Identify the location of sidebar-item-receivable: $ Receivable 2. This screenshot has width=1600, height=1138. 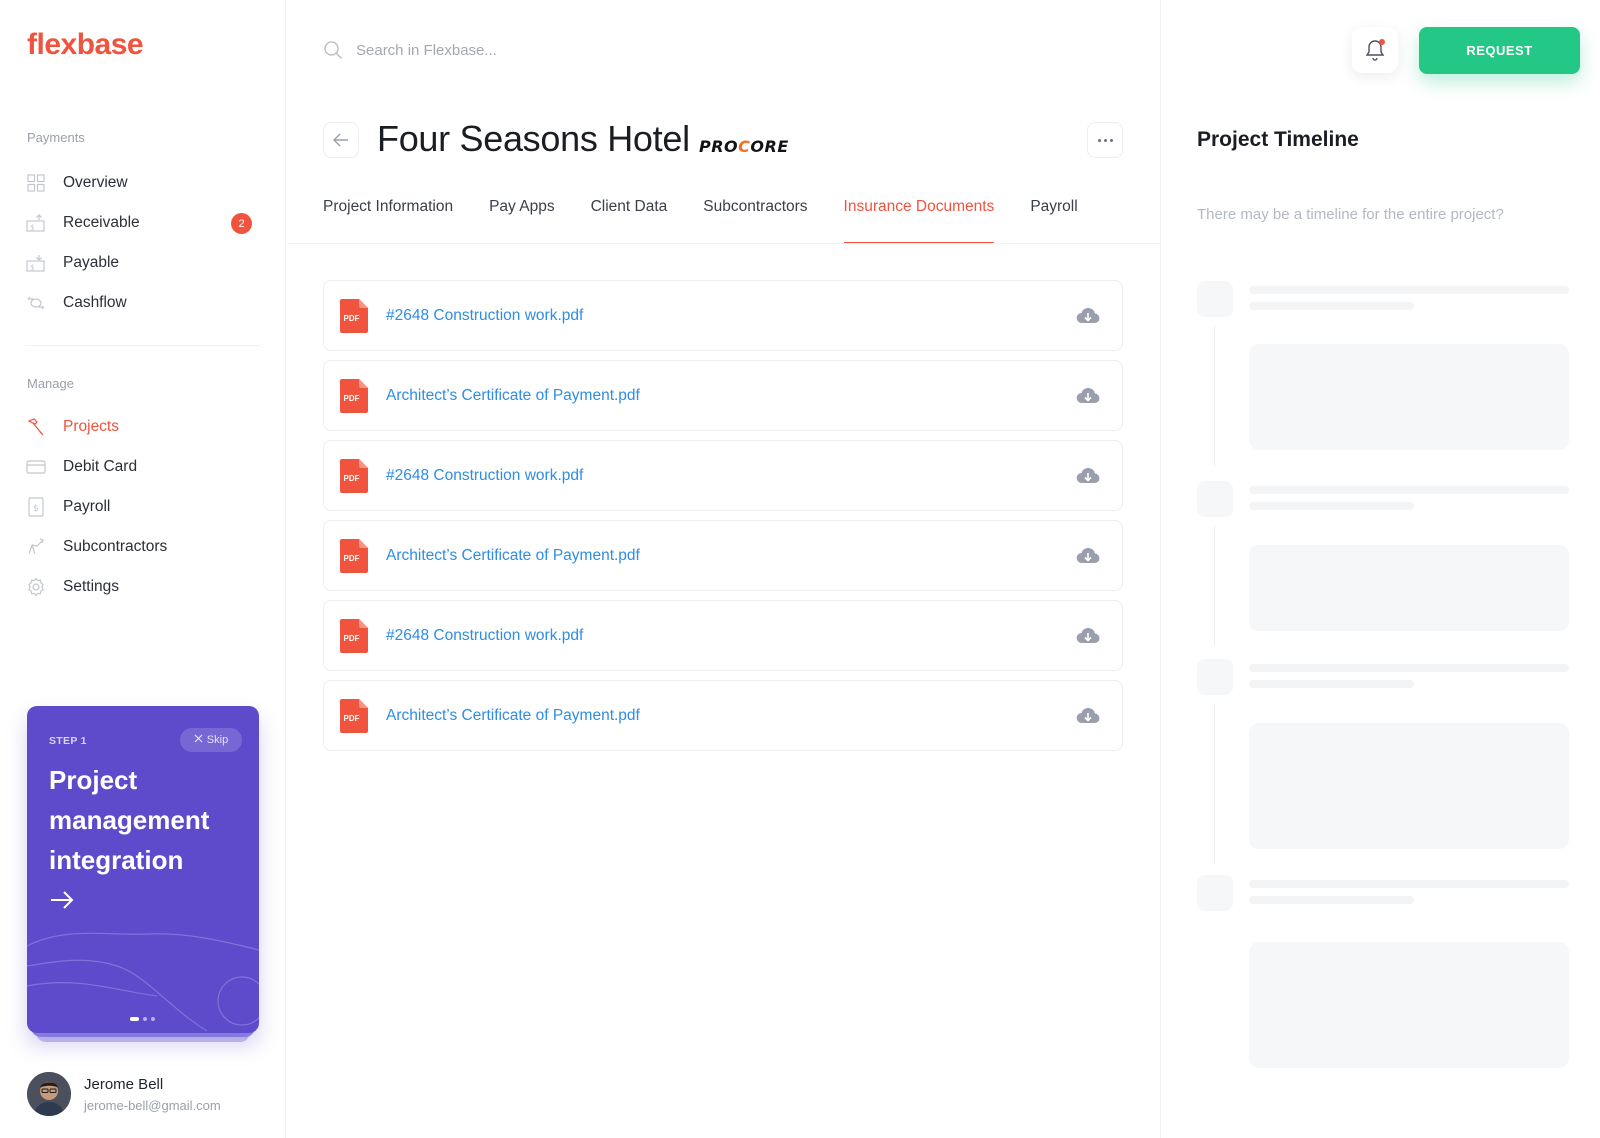
(143, 223).